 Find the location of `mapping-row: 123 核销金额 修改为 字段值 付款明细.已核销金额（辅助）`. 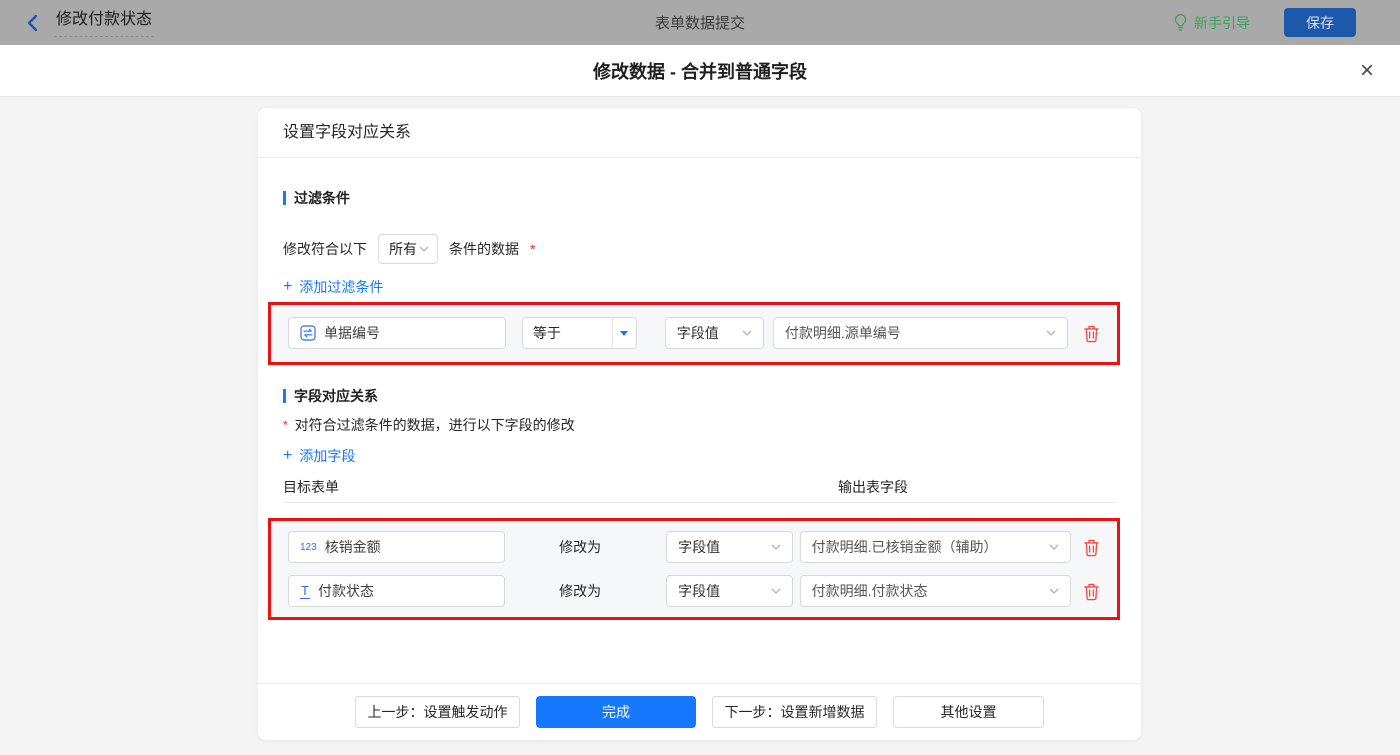

mapping-row: 123 核销金额 修改为 字段值 付款明细.已核销金额（辅助） is located at coordinates (694, 547).